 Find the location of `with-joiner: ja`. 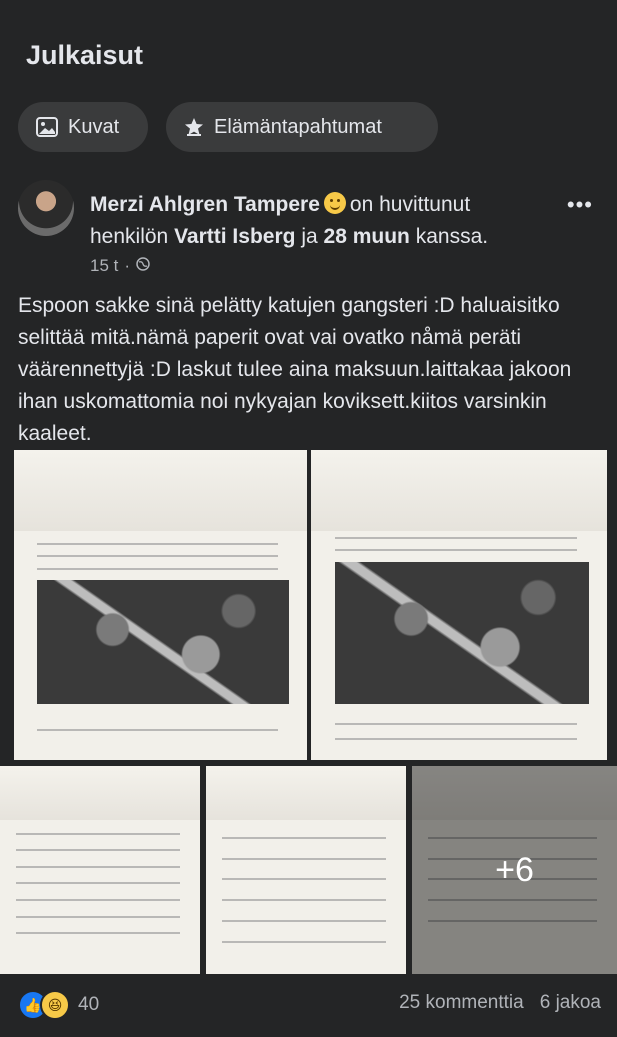

with-joiner: ja is located at coordinates (309, 236).